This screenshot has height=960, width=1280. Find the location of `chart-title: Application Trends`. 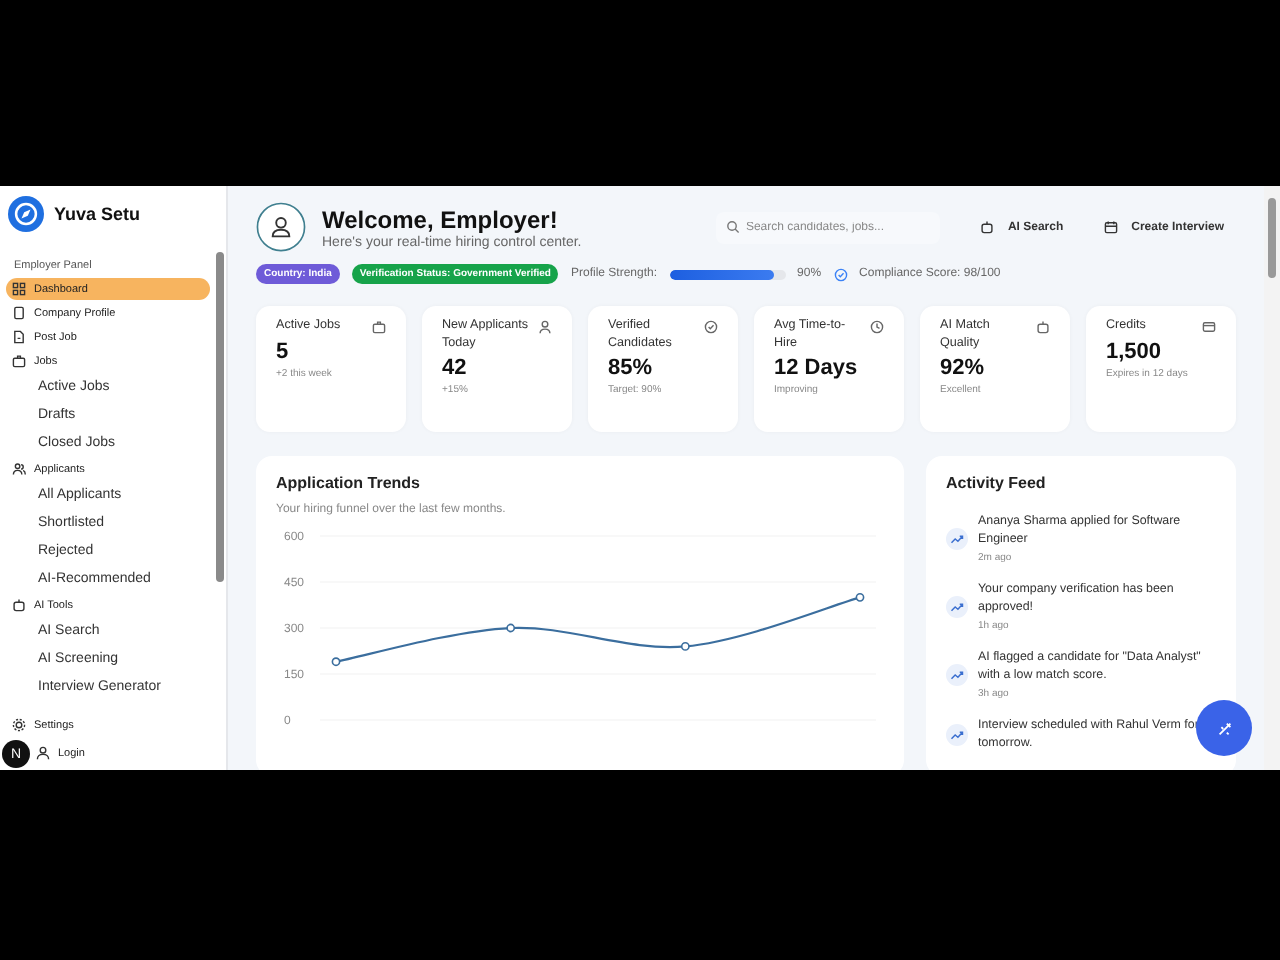

chart-title: Application Trends is located at coordinates (349, 483).